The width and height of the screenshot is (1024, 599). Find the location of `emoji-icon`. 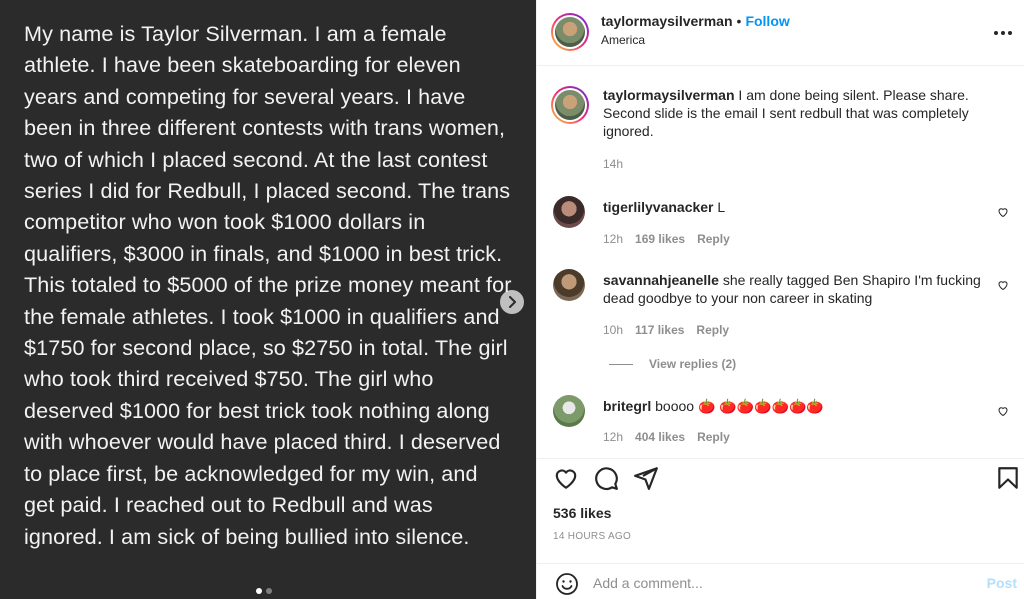

emoji-icon is located at coordinates (567, 584).